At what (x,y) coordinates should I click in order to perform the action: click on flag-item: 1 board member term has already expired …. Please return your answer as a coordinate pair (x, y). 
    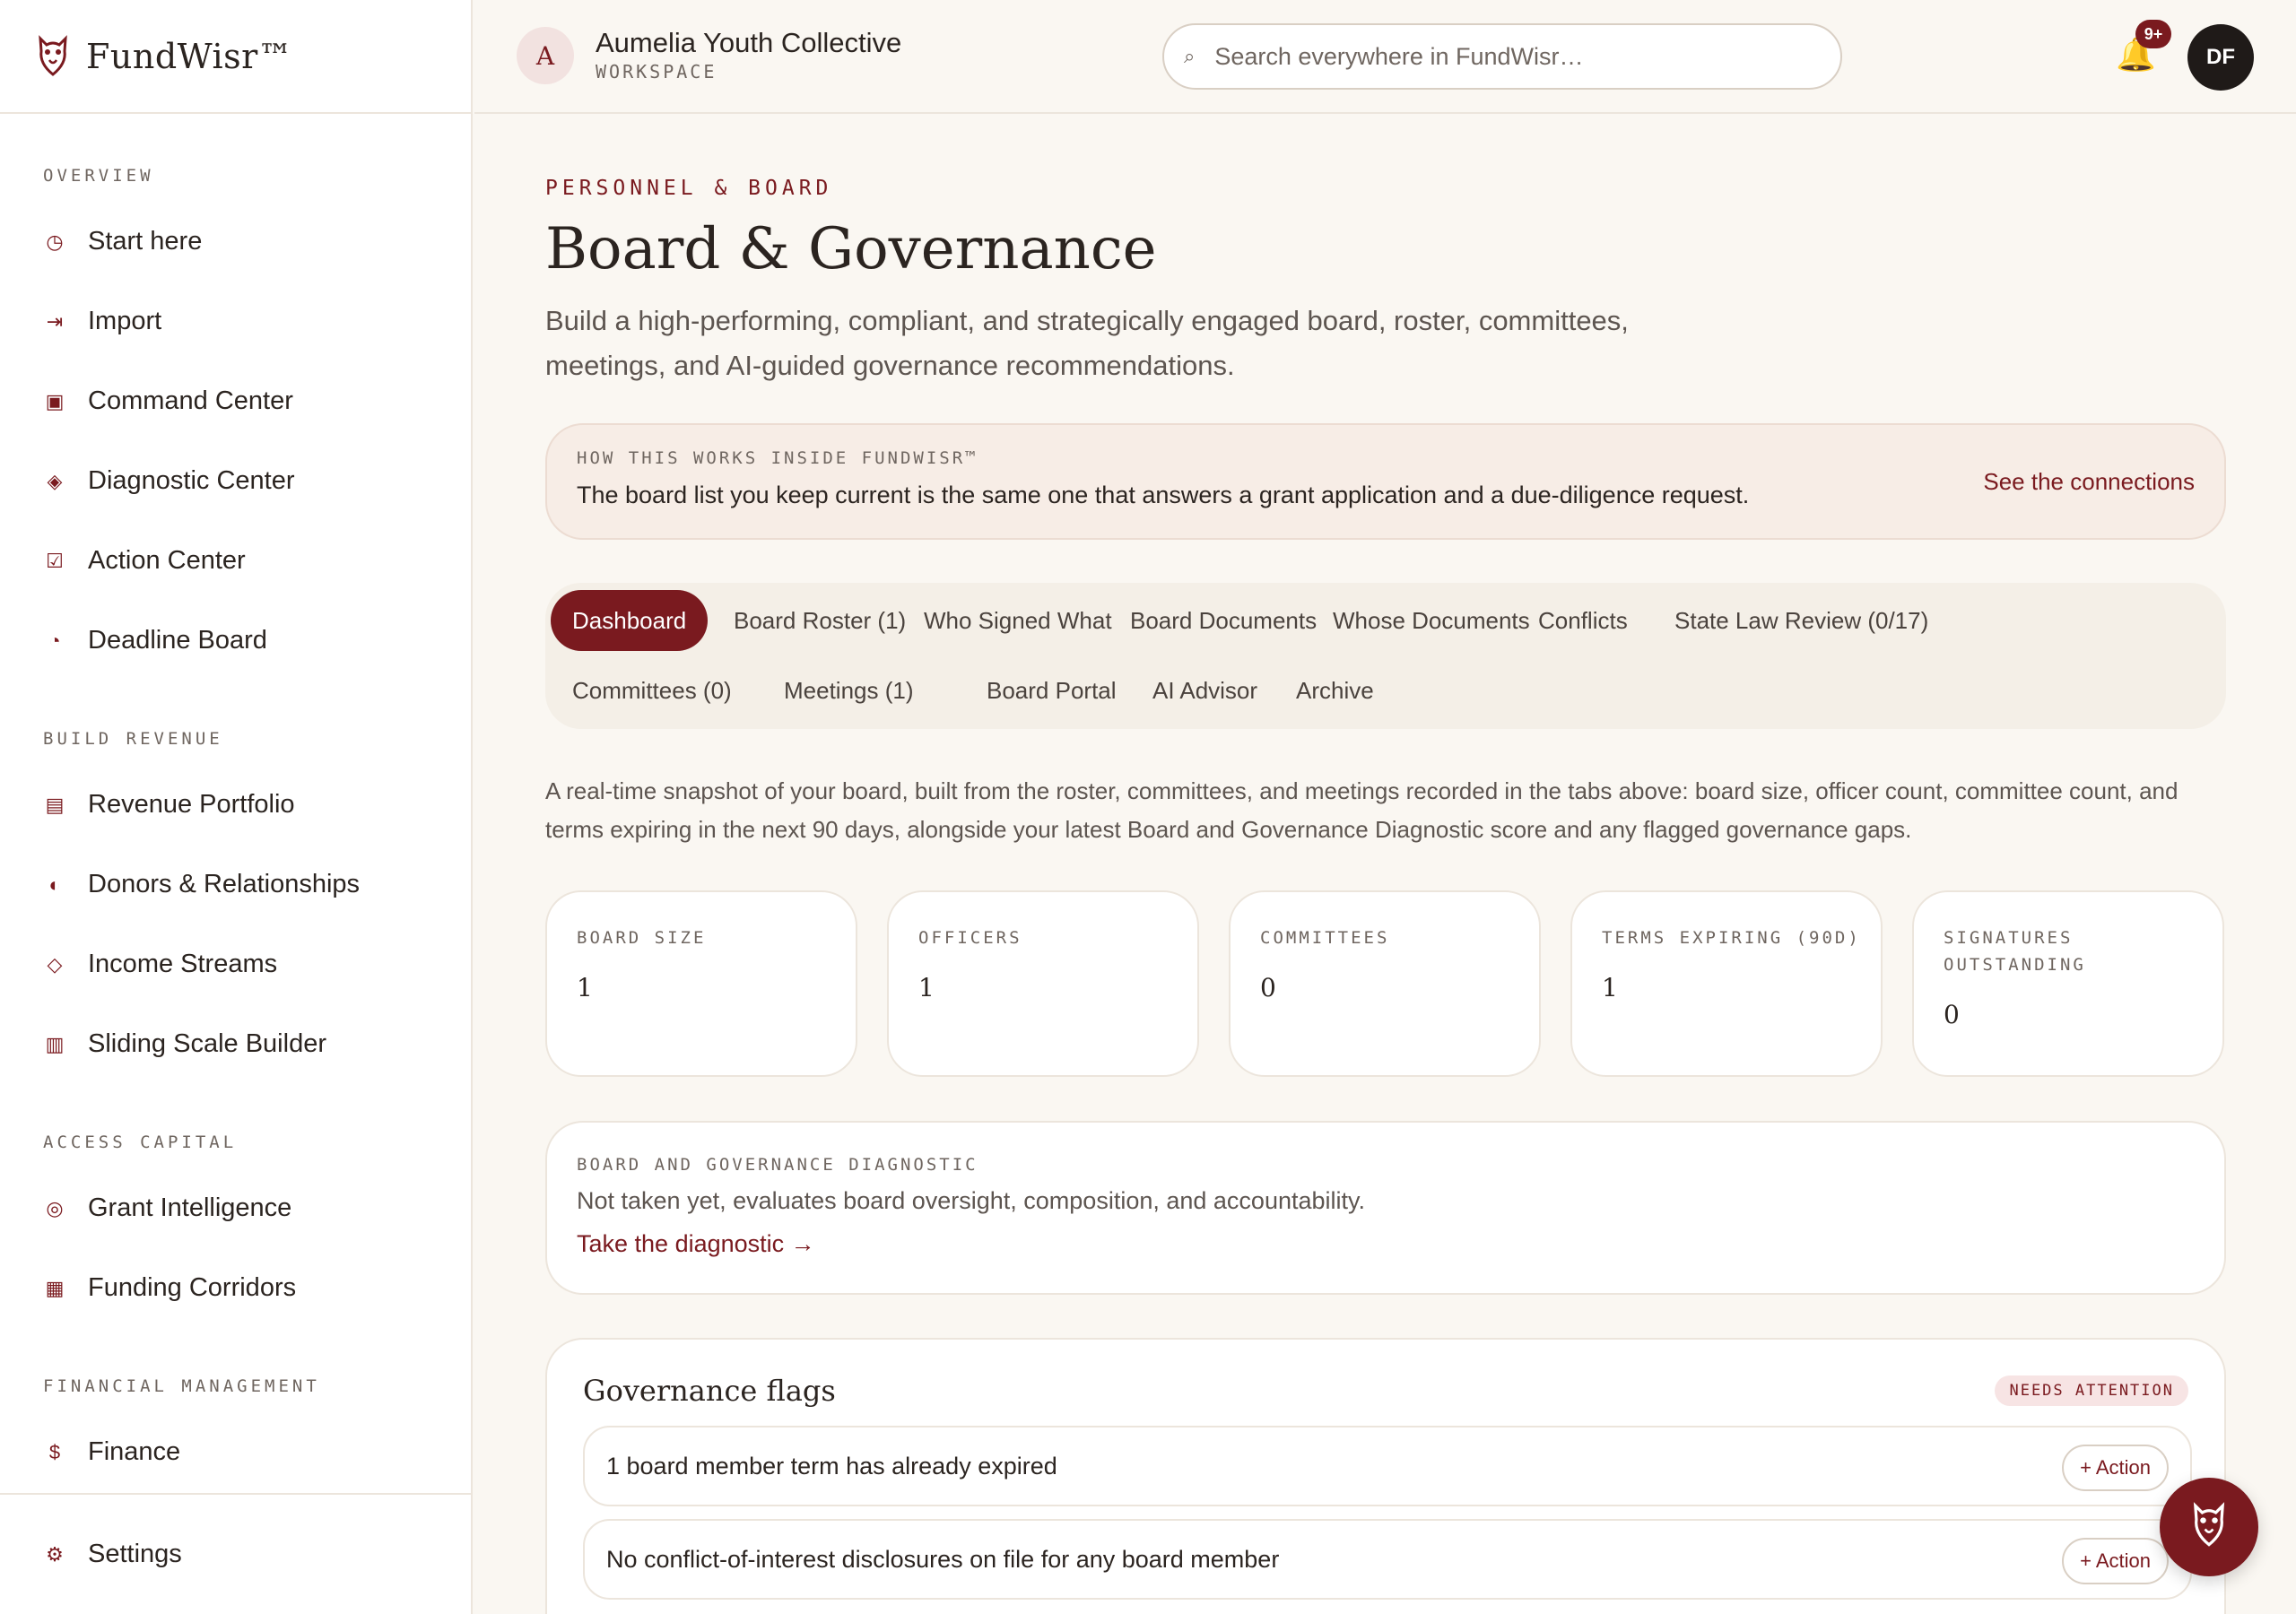
    Looking at the image, I should click on (1387, 1466).